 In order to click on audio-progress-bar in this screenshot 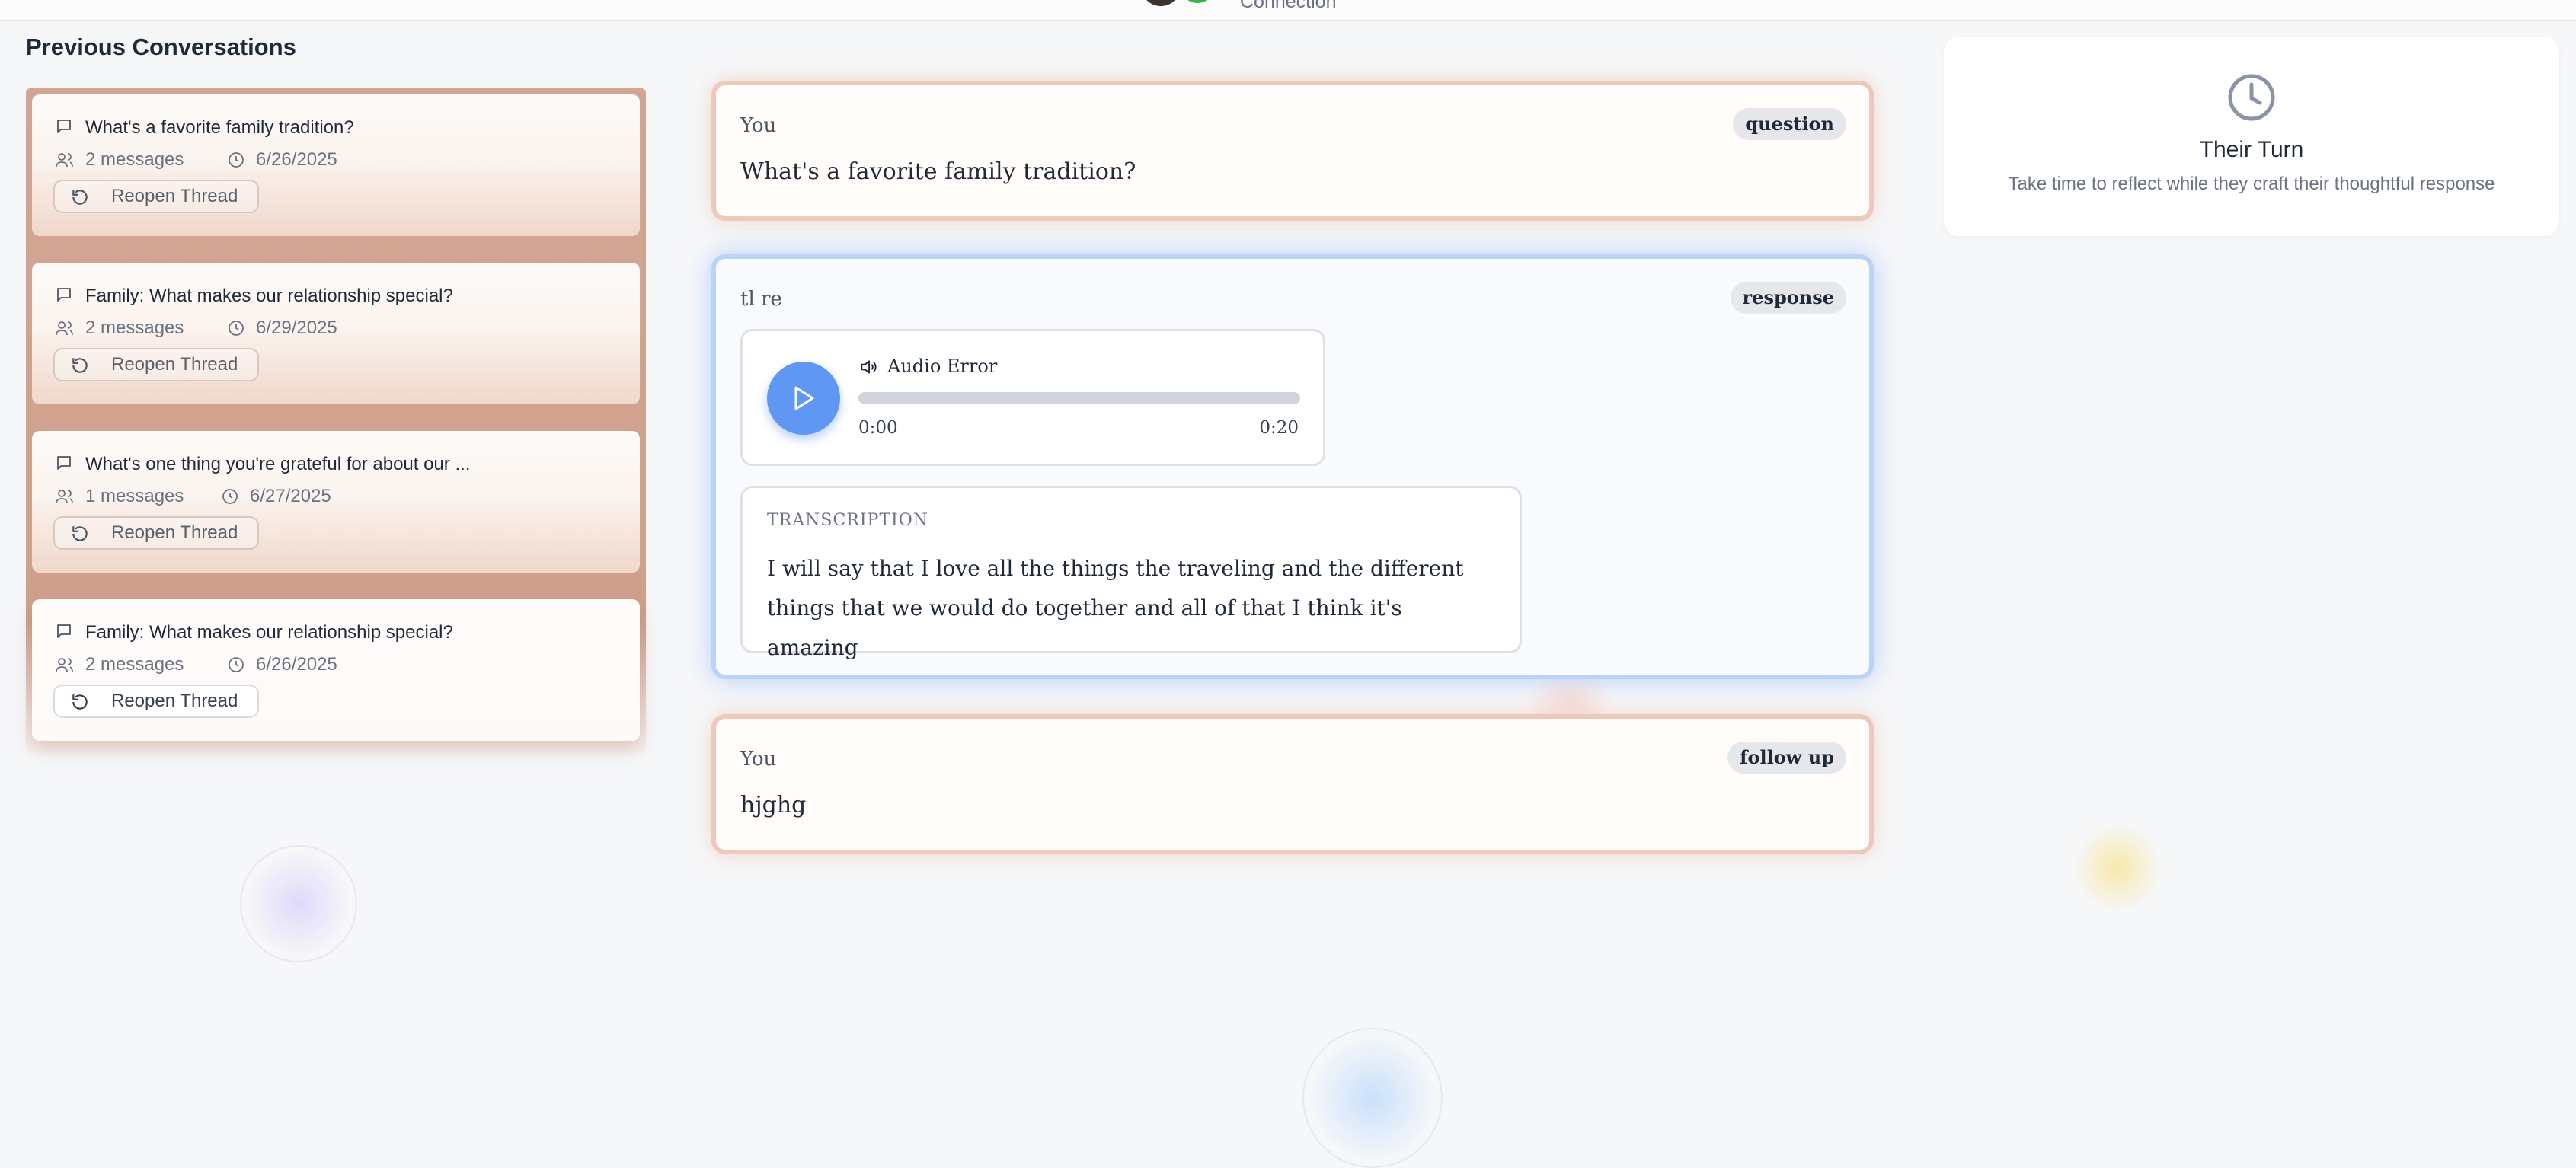, I will do `click(1079, 398)`.